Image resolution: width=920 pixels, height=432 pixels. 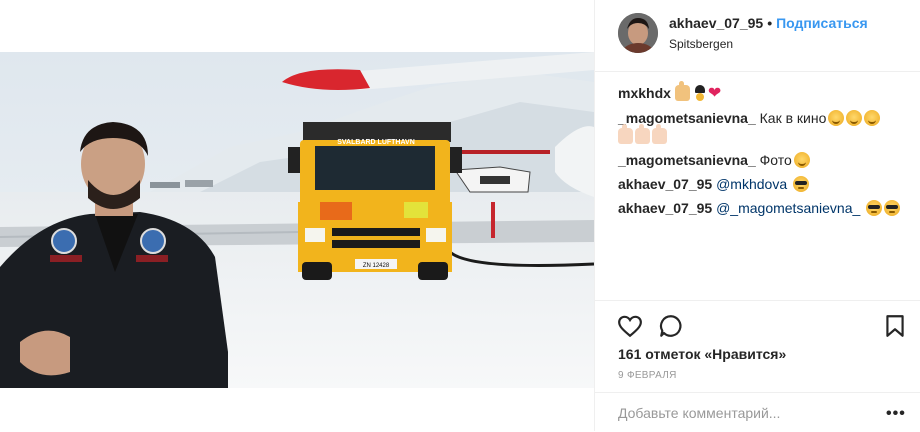 What do you see at coordinates (788, 208) in the screenshot?
I see `comment-mention: @_magometsanievna_` at bounding box center [788, 208].